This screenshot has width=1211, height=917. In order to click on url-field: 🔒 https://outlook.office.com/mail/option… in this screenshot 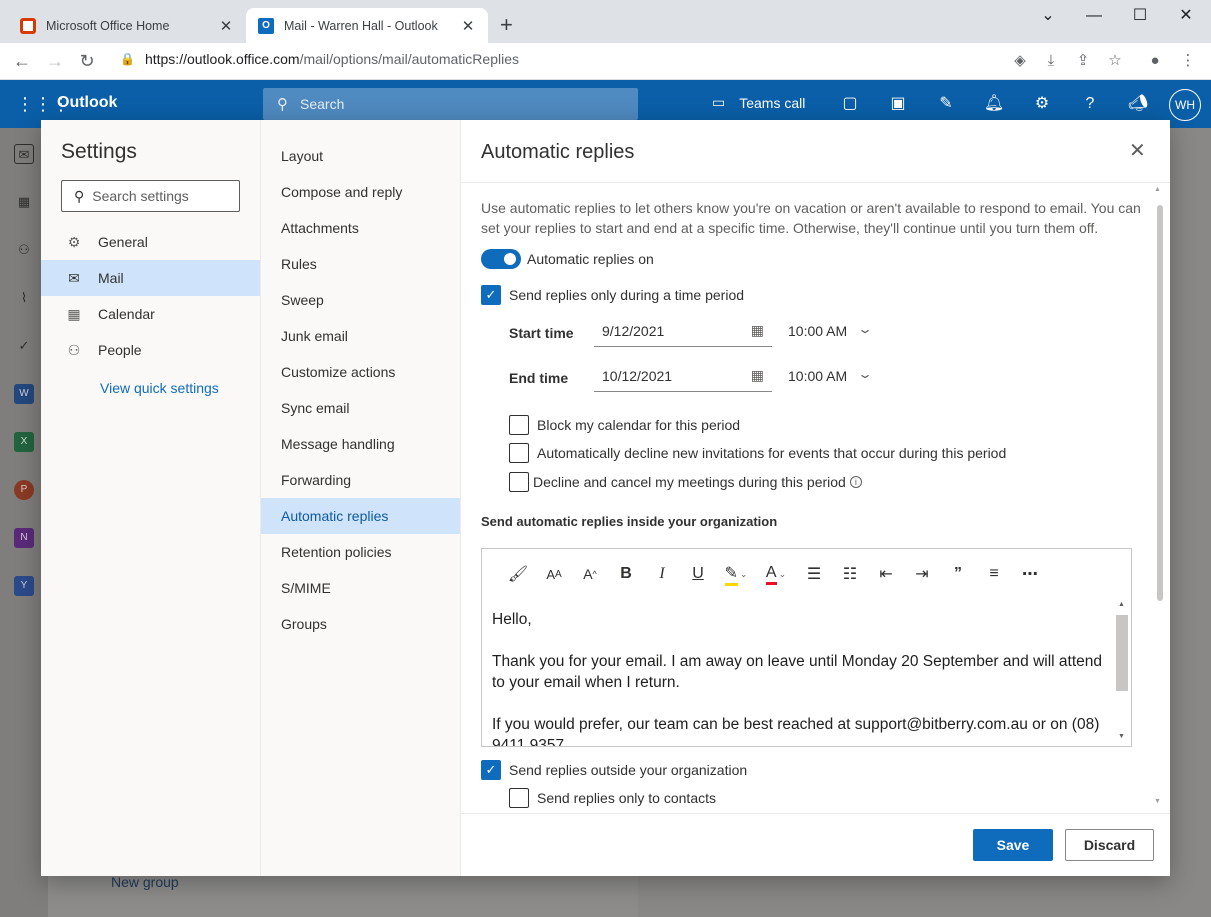, I will do `click(319, 59)`.